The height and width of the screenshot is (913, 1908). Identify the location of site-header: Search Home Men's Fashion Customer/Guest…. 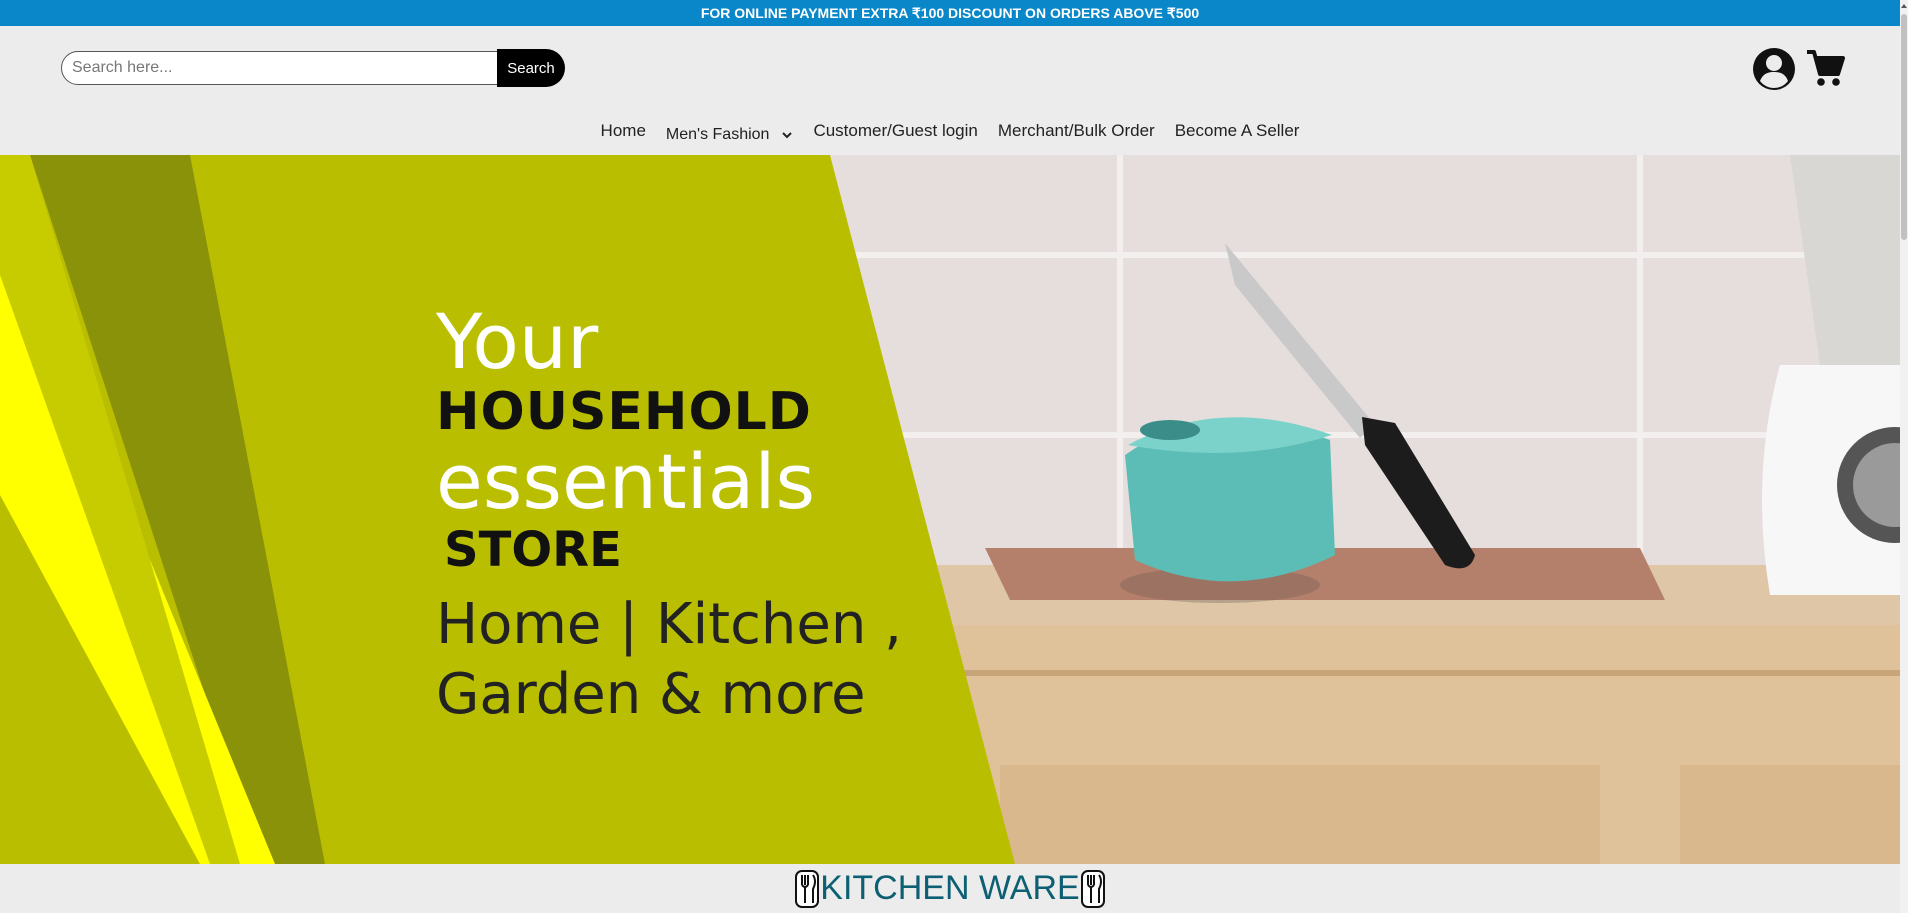
(950, 90).